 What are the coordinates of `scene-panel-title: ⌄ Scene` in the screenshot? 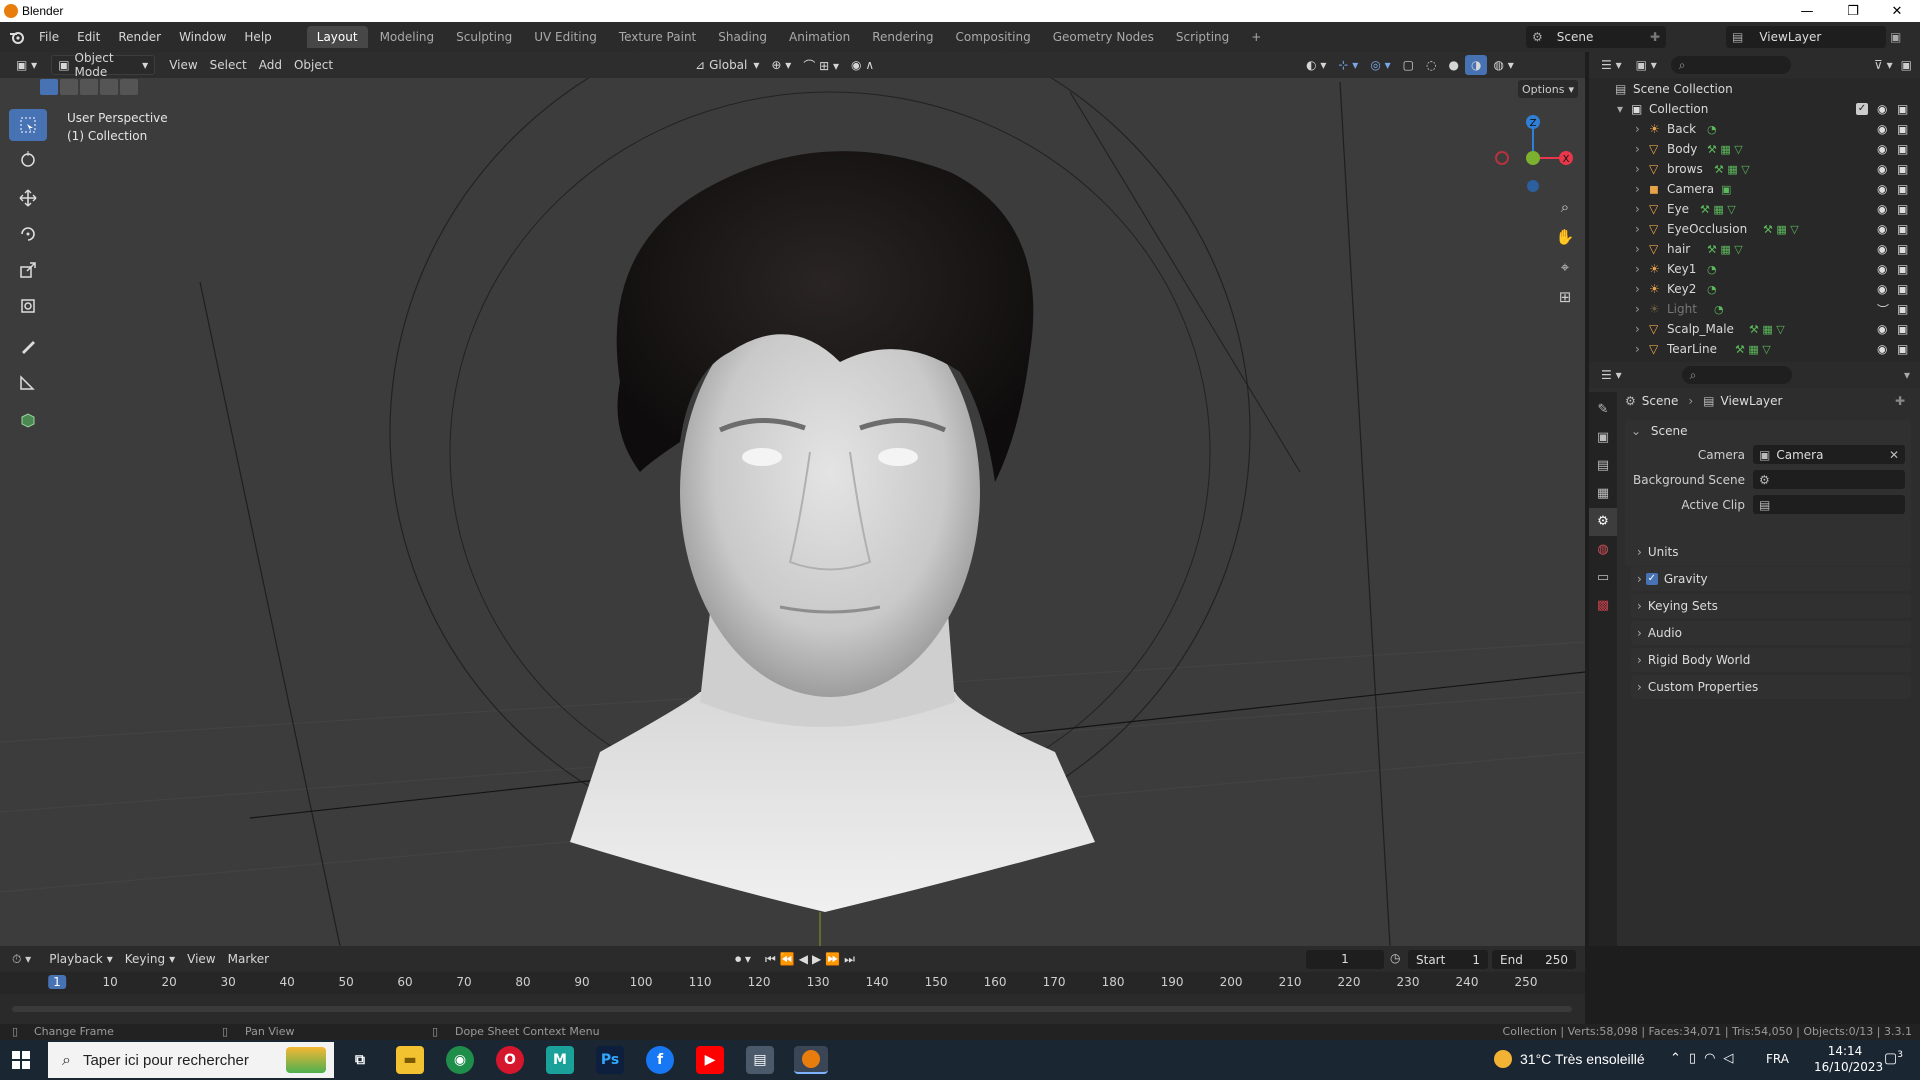 It's located at (1659, 431).